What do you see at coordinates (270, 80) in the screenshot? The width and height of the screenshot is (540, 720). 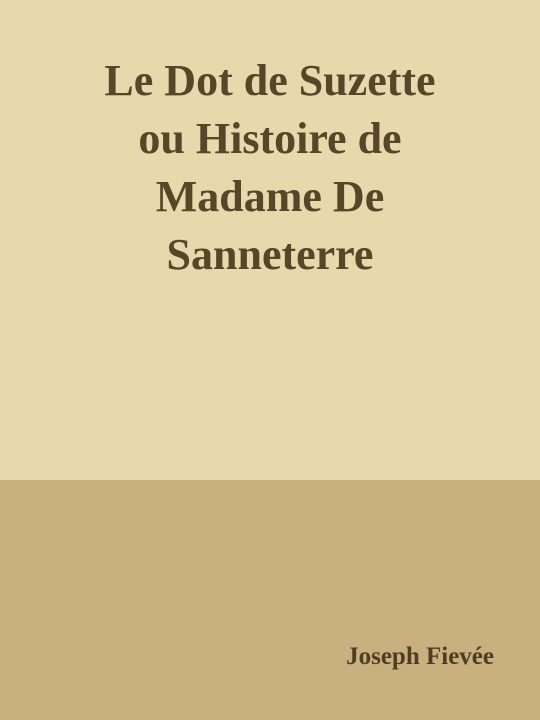 I see `title-line: Le Dot de Suzette` at bounding box center [270, 80].